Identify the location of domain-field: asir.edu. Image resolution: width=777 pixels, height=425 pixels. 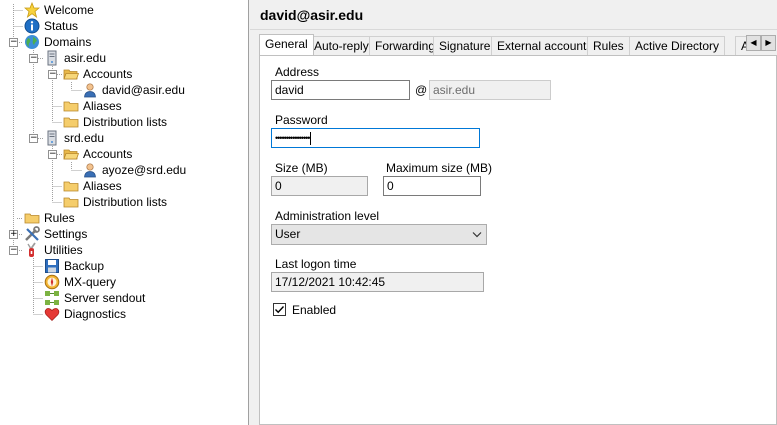
(490, 90).